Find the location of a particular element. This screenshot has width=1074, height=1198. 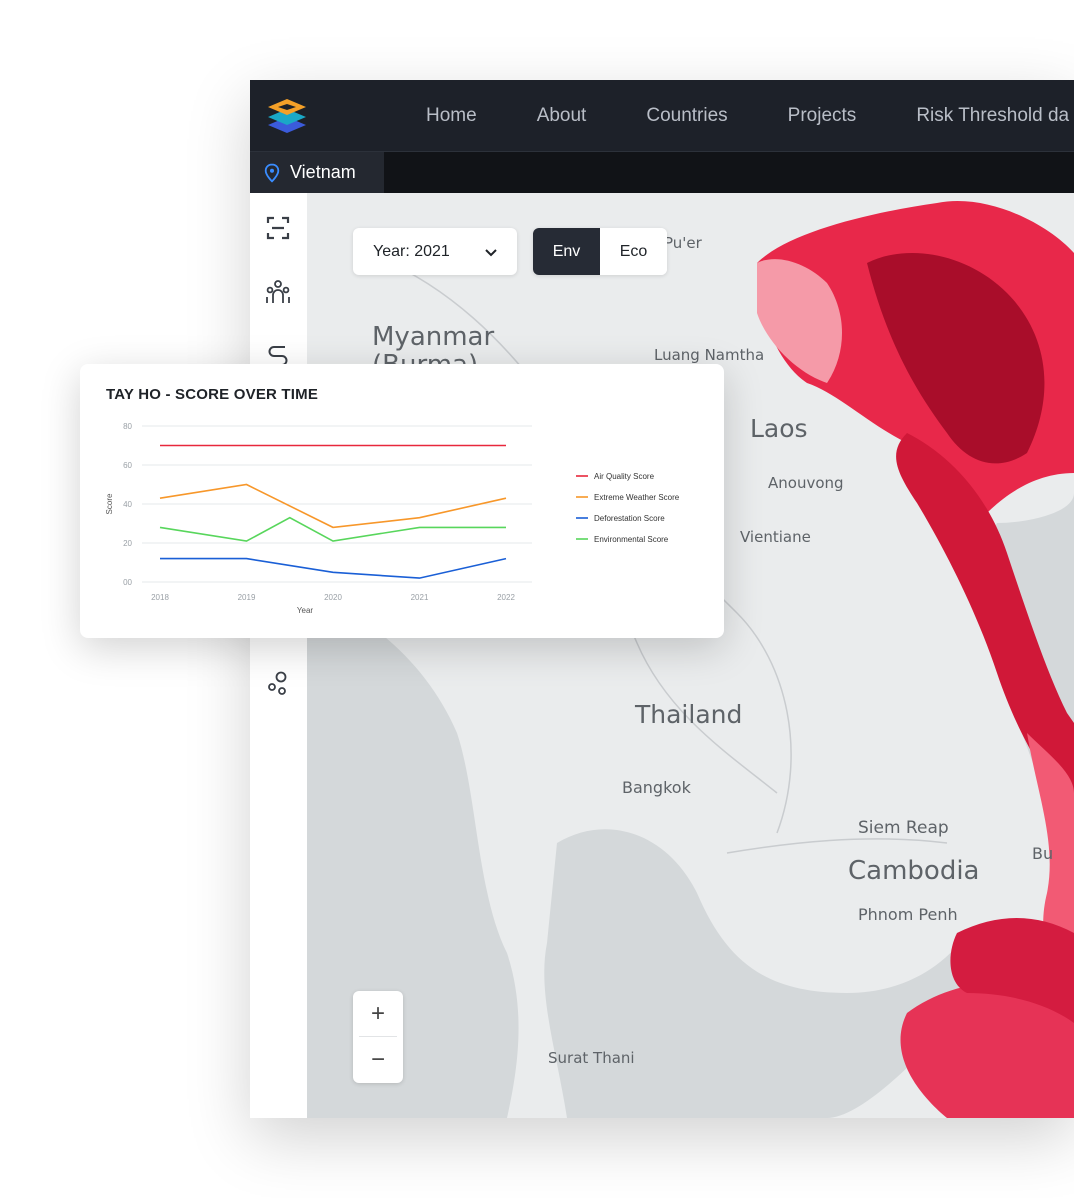

left-sidebar is located at coordinates (279, 655).